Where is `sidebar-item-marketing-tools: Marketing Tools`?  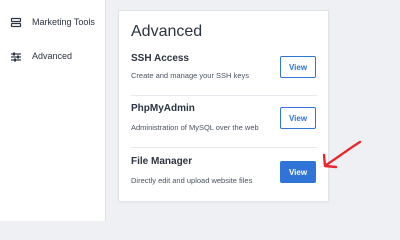 sidebar-item-marketing-tools: Marketing Tools is located at coordinates (52, 22).